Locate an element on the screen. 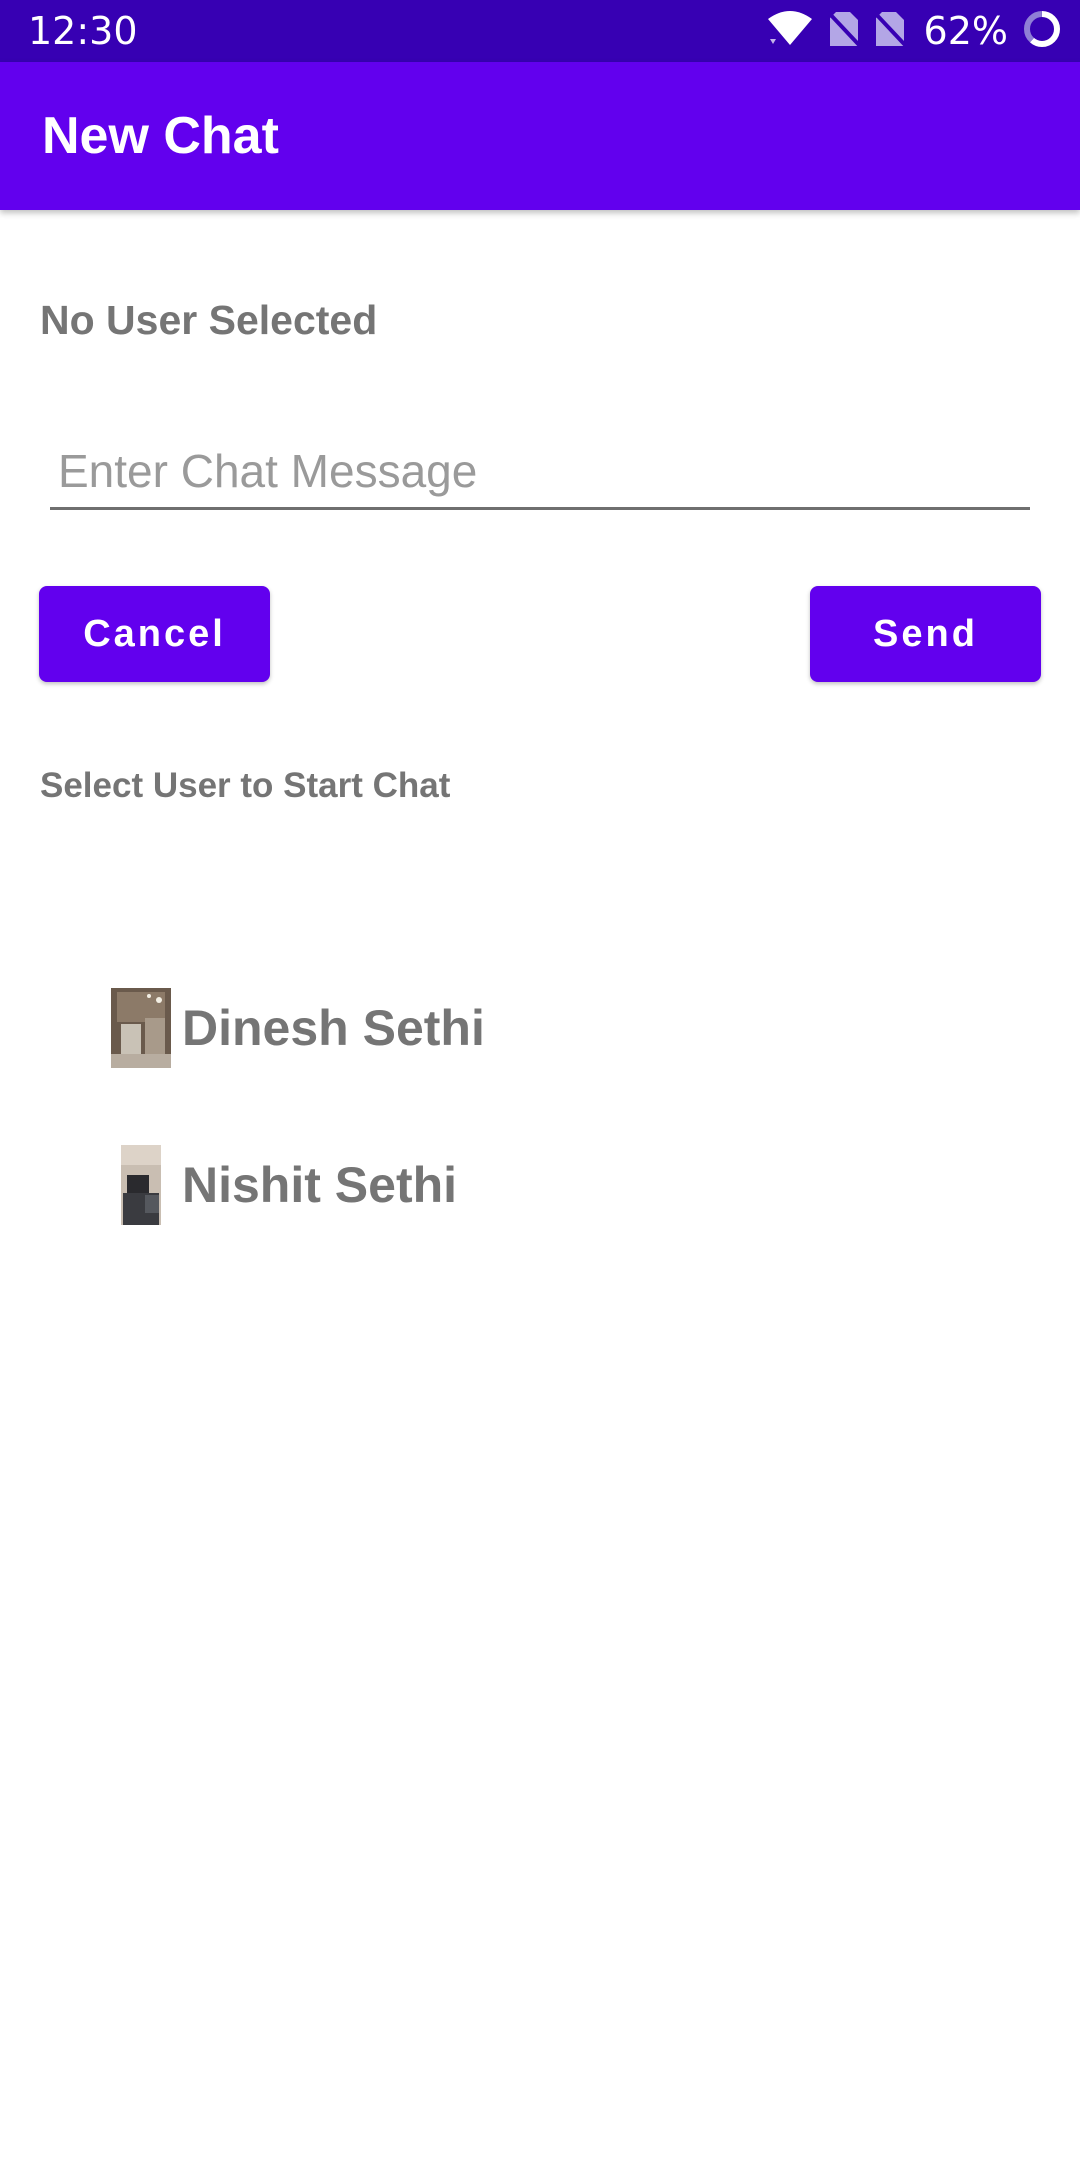 The height and width of the screenshot is (2160, 1080). user-list-item-dinesh: Dinesh Sethi is located at coordinates (297, 1028).